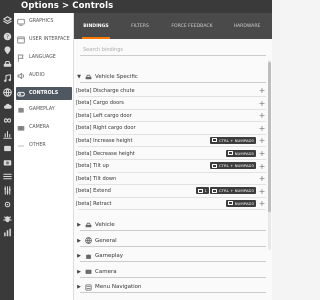 The height and width of the screenshot is (300, 320). I want to click on nav-item-camera: CAMERA, so click(44, 127).